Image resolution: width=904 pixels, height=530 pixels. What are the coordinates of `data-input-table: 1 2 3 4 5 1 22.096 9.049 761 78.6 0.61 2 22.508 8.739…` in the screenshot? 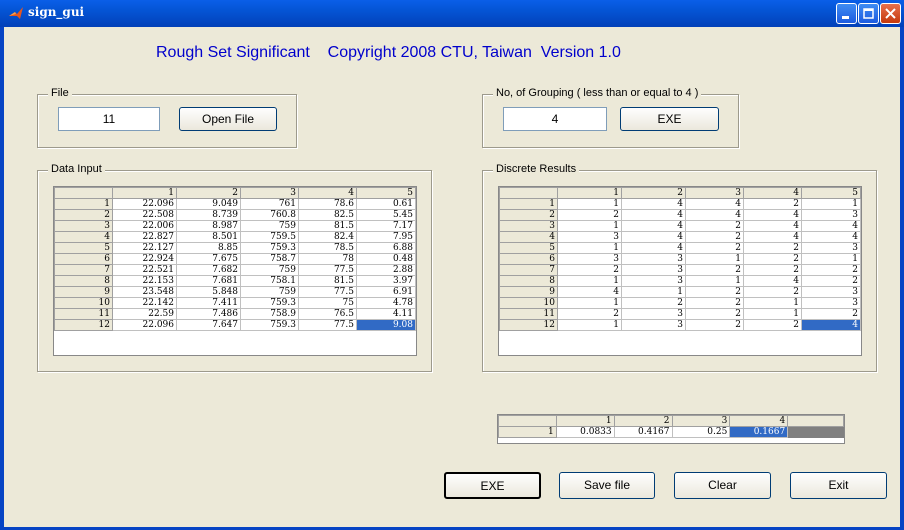 It's located at (235, 271).